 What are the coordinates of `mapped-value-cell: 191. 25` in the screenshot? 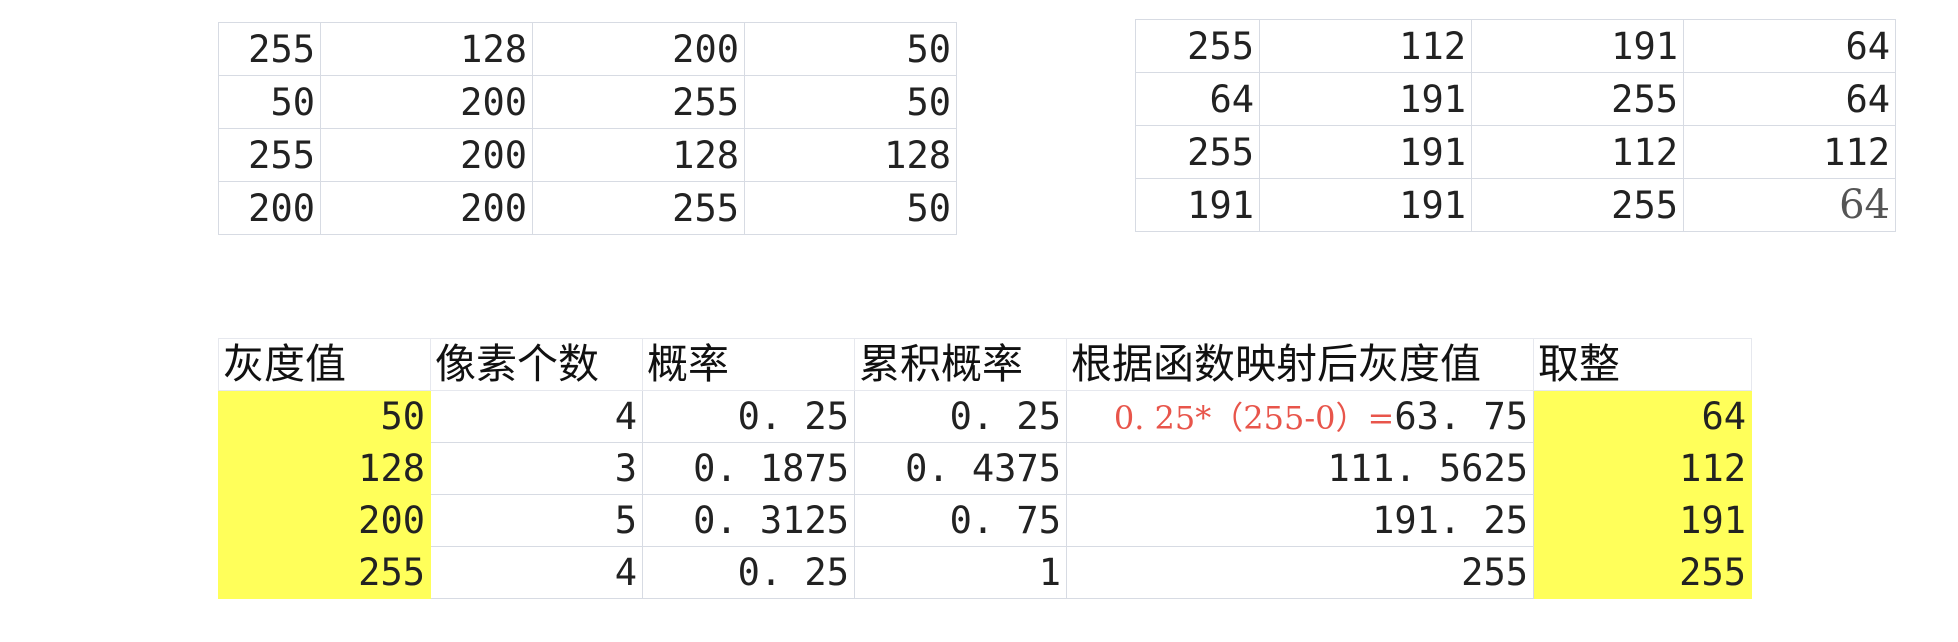 It's located at (1300, 520).